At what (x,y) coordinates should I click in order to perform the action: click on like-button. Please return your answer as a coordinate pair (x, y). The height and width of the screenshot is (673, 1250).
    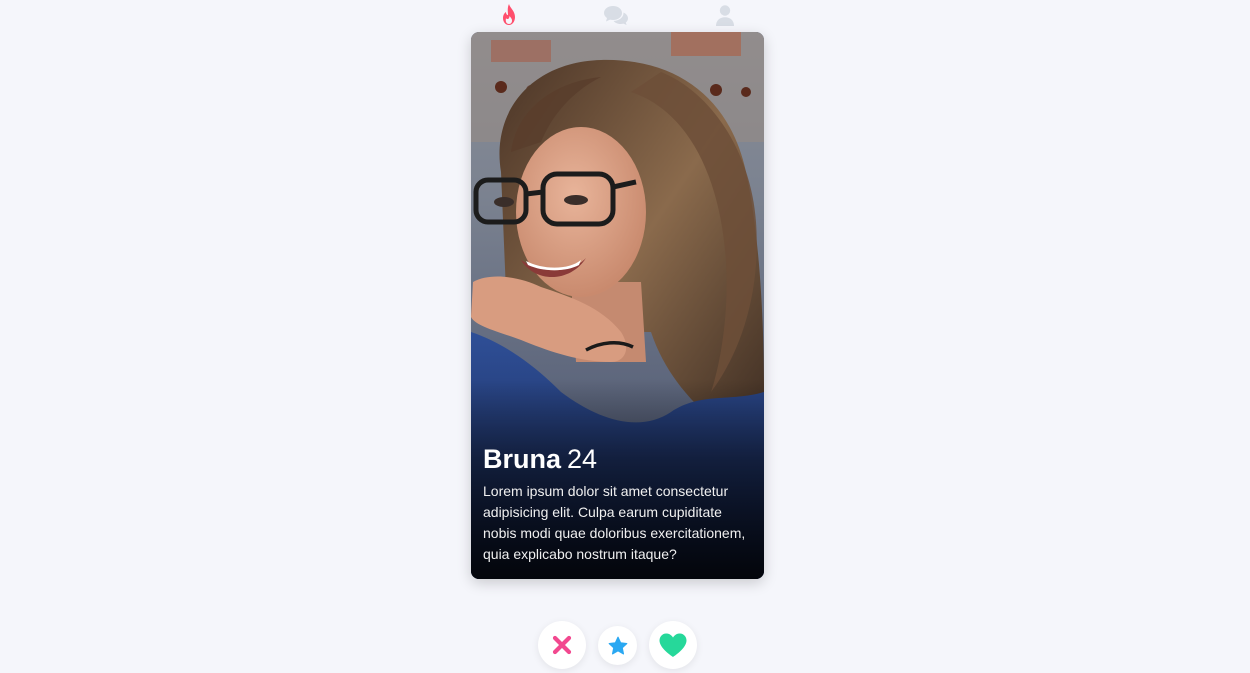
    Looking at the image, I should click on (673, 645).